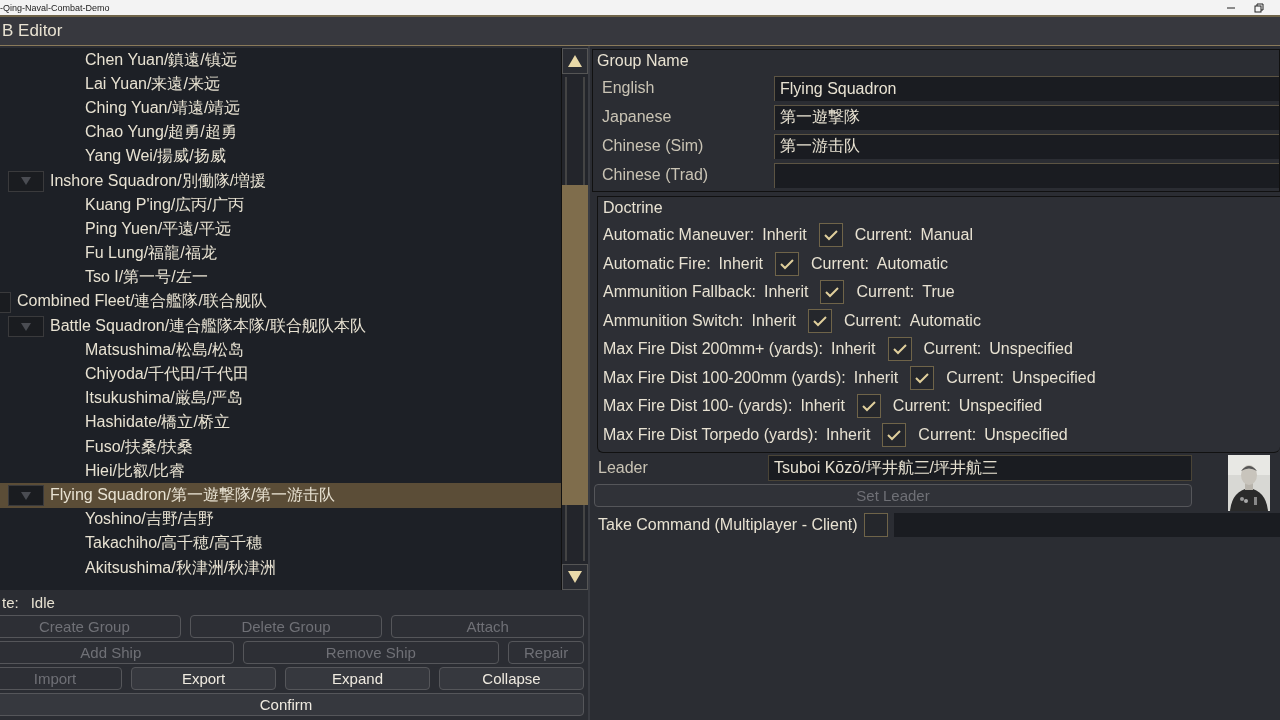 The image size is (1280, 720). Describe the element at coordinates (32, 31) in the screenshot. I see `editor-title: B Editor` at that location.